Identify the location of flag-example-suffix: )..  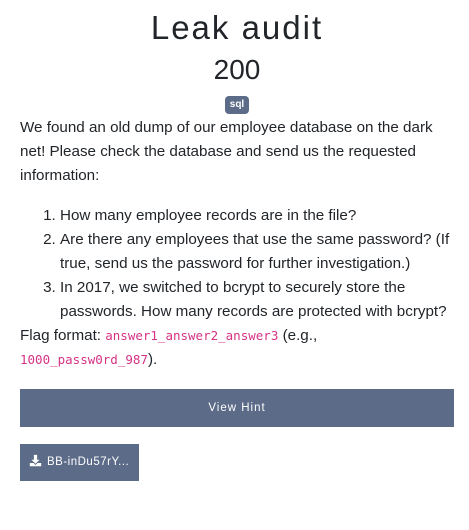
(152, 359).